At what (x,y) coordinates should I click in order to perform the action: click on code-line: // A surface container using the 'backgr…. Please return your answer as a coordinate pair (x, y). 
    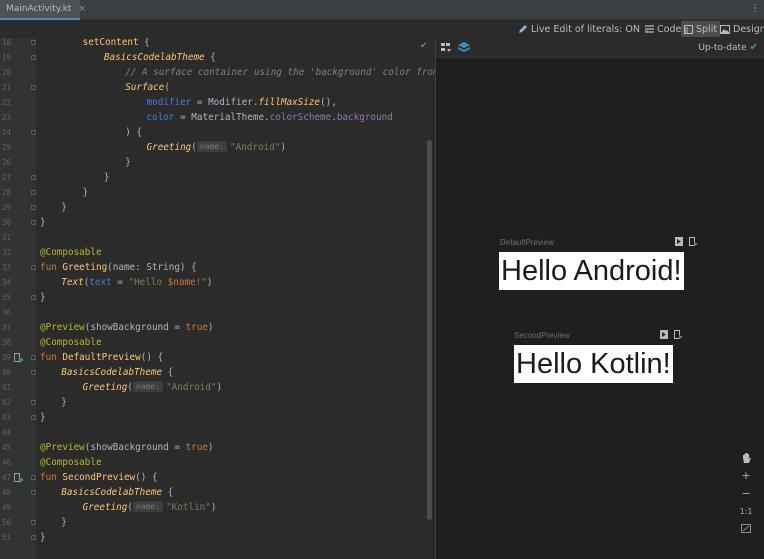
    Looking at the image, I should click on (280, 72).